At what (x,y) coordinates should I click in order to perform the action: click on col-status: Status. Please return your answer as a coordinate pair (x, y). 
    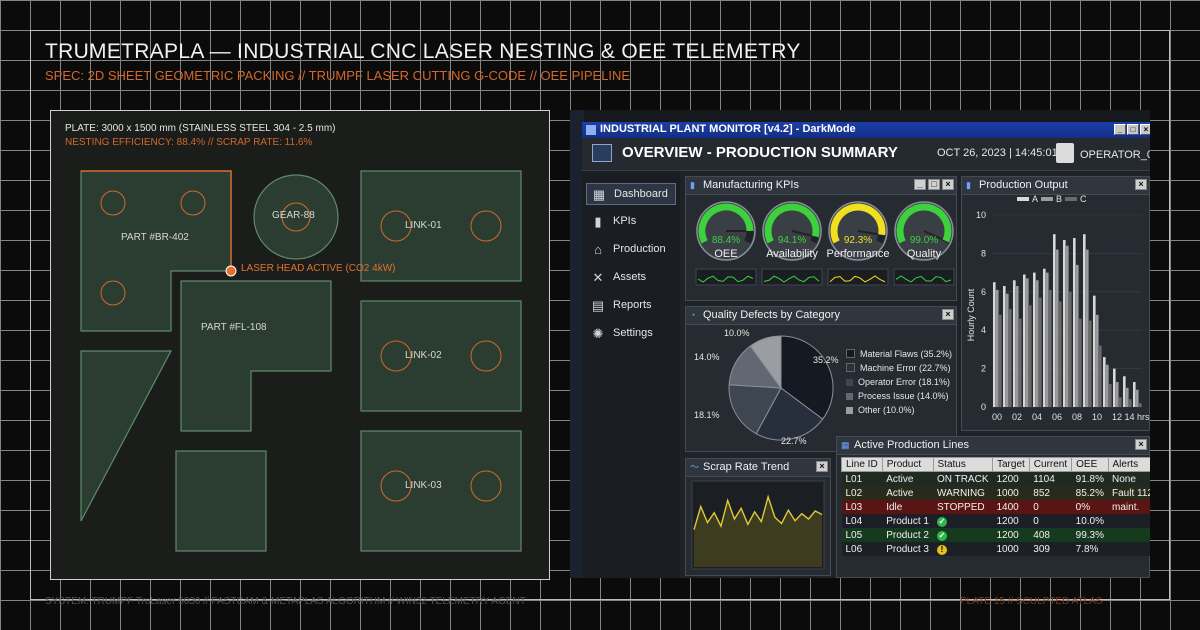
    Looking at the image, I should click on (962, 464).